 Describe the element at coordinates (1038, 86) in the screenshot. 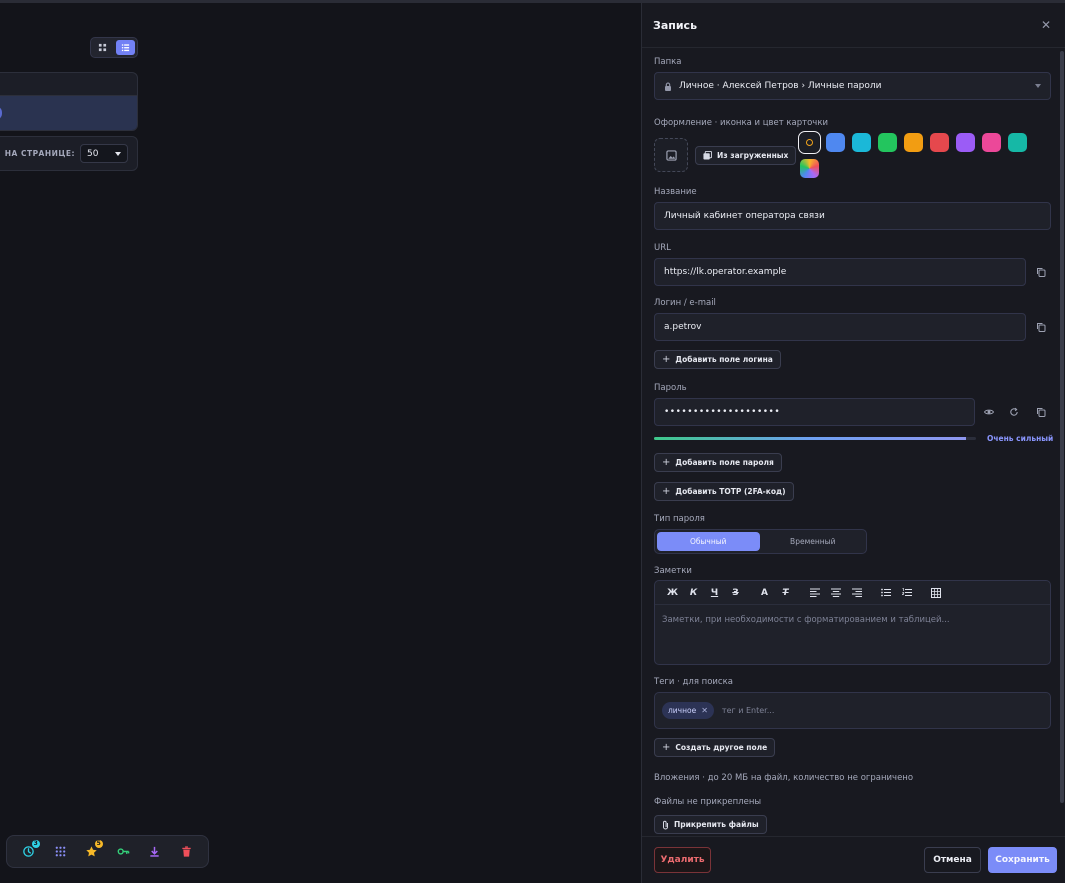

I see `chevron-down-icon` at that location.